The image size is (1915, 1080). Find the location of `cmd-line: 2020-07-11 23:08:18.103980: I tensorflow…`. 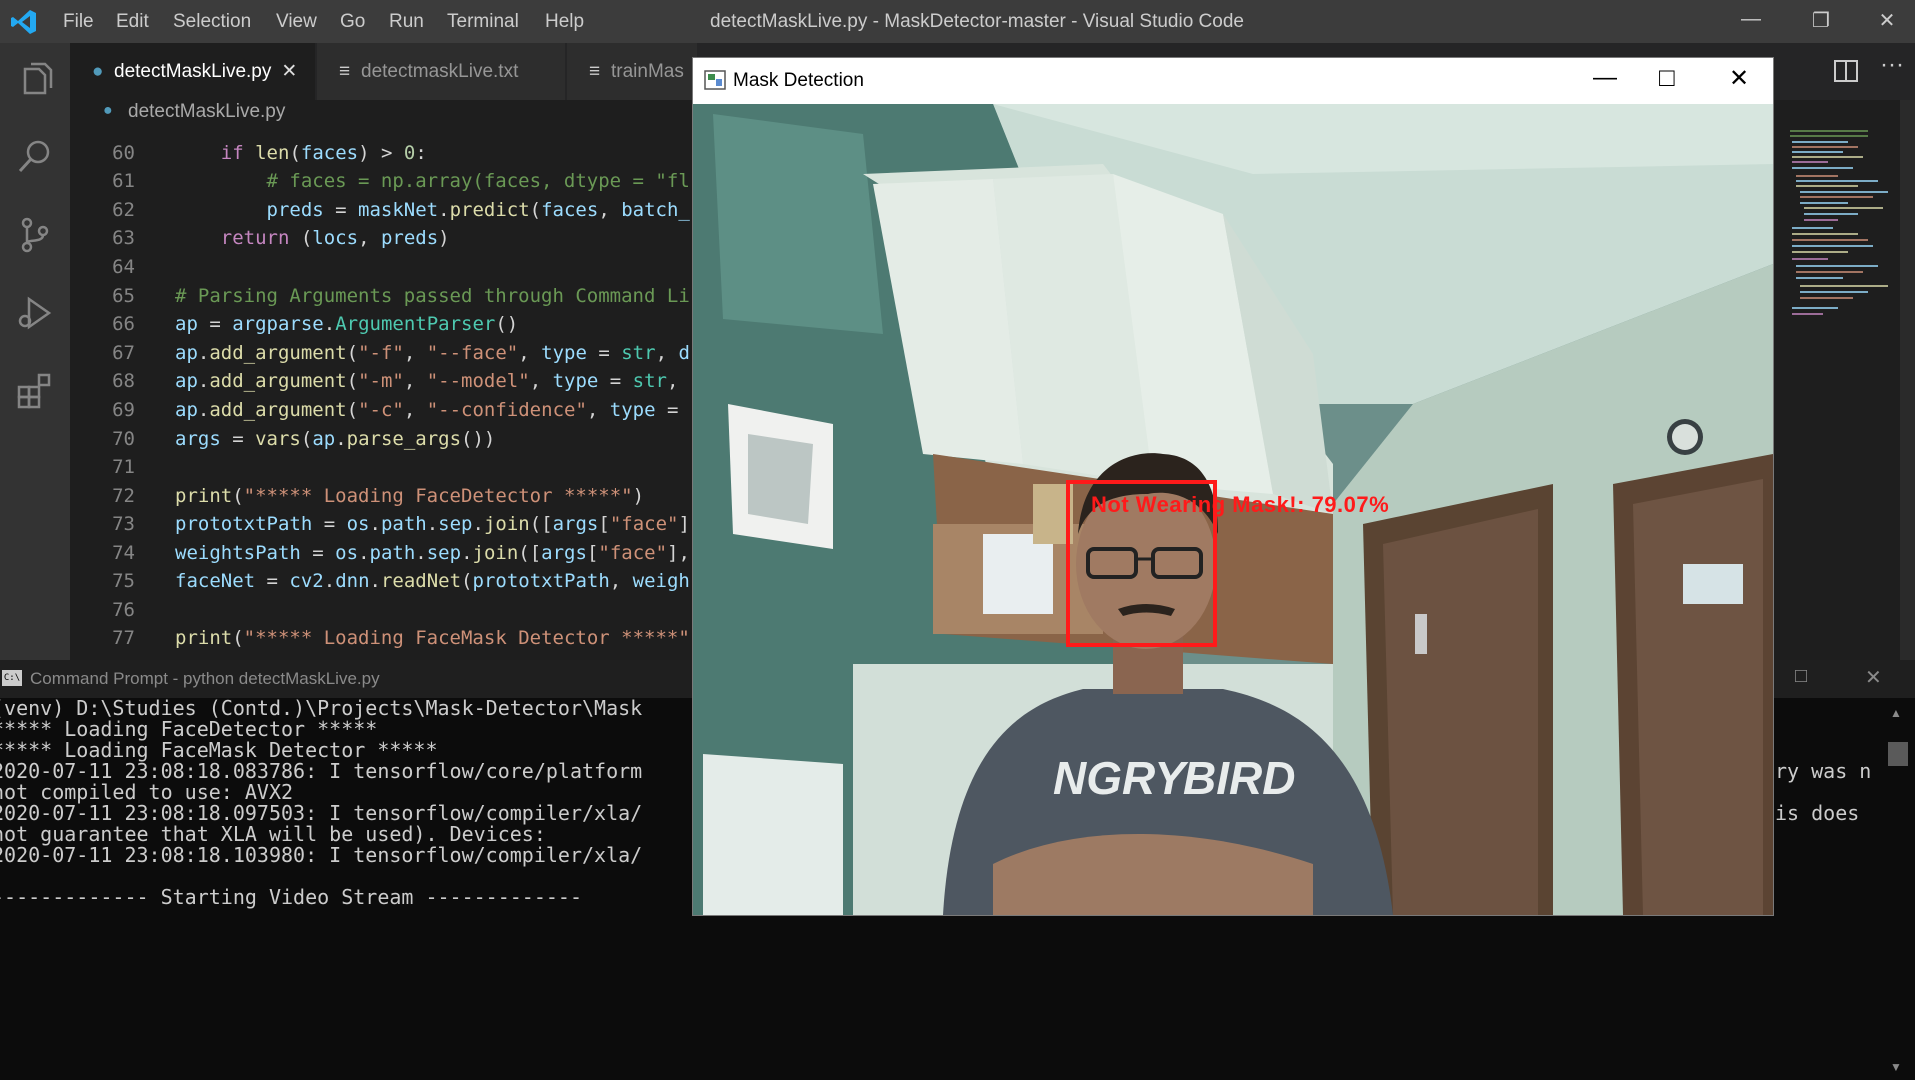

cmd-line: 2020-07-11 23:08:18.103980: I tensorflow… is located at coordinates (321, 855).